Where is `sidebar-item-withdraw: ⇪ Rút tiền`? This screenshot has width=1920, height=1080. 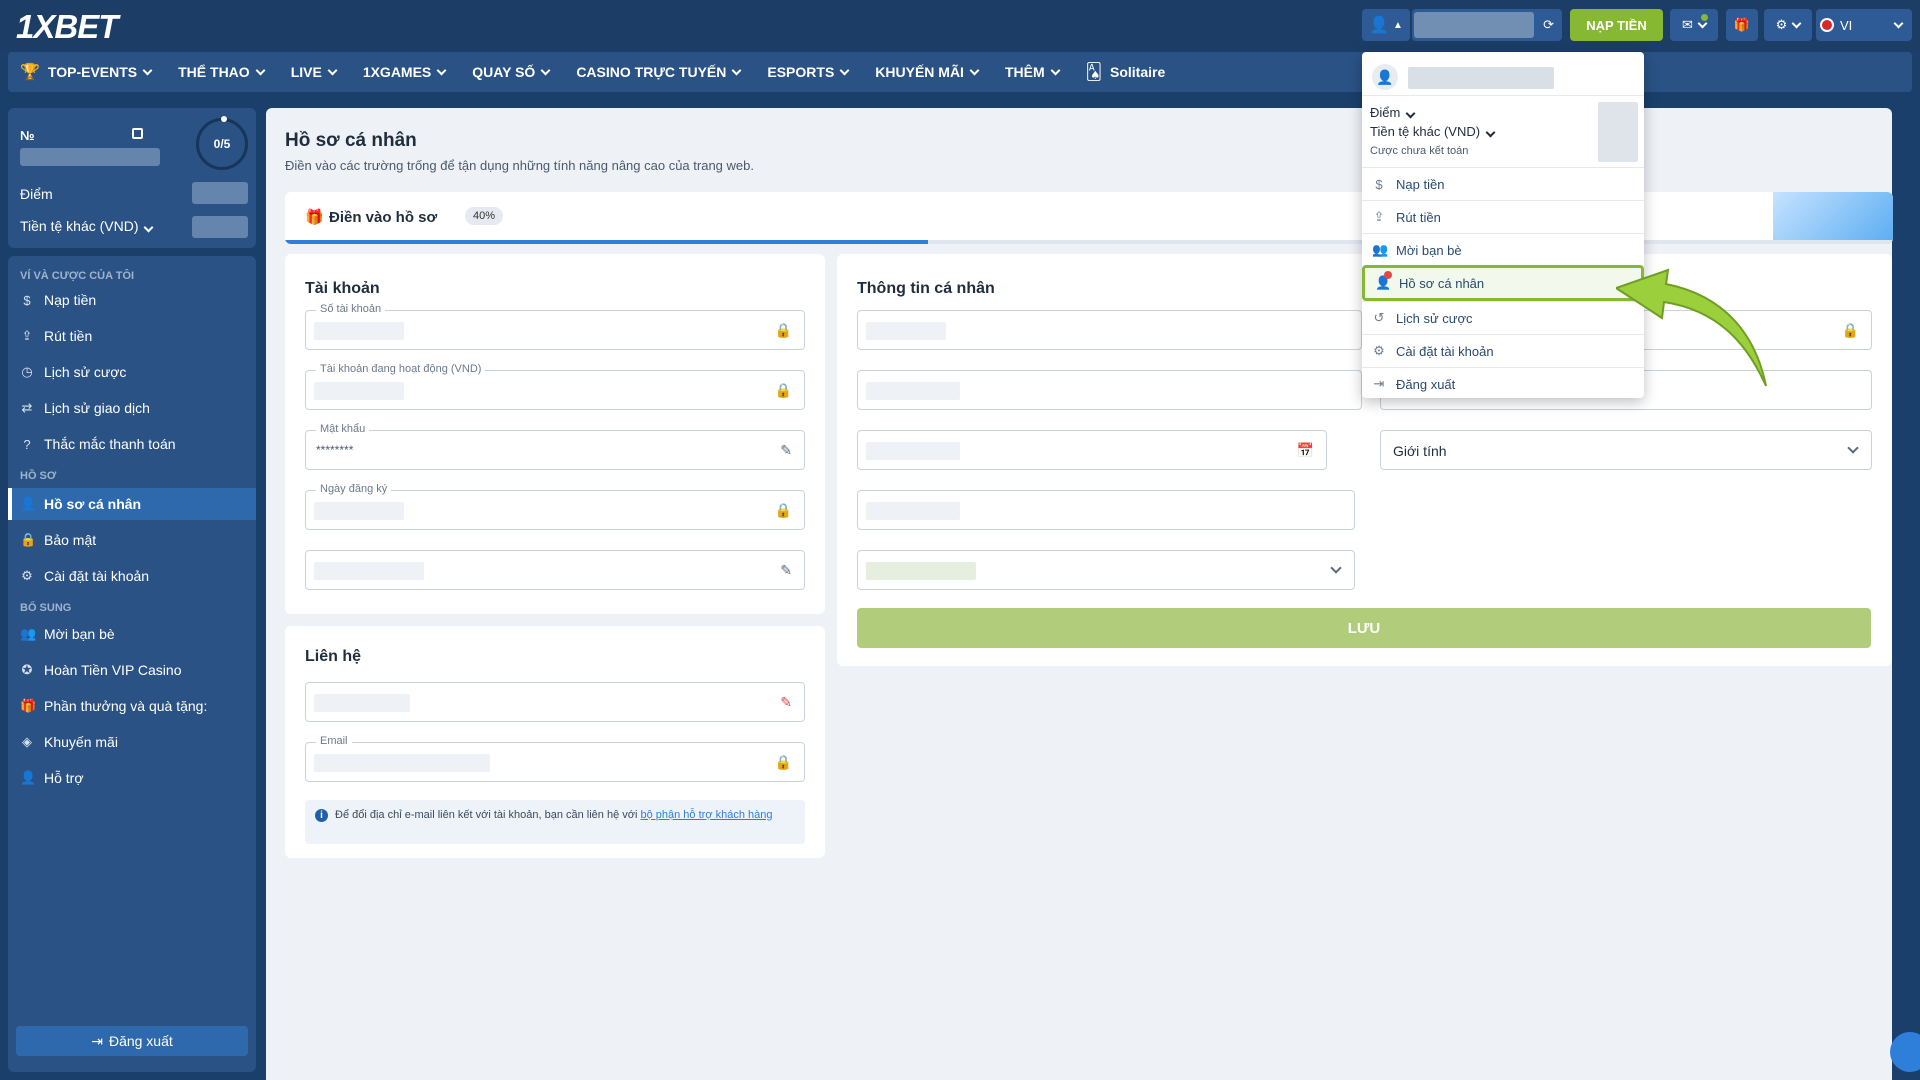 sidebar-item-withdraw: ⇪ Rút tiền is located at coordinates (132, 336).